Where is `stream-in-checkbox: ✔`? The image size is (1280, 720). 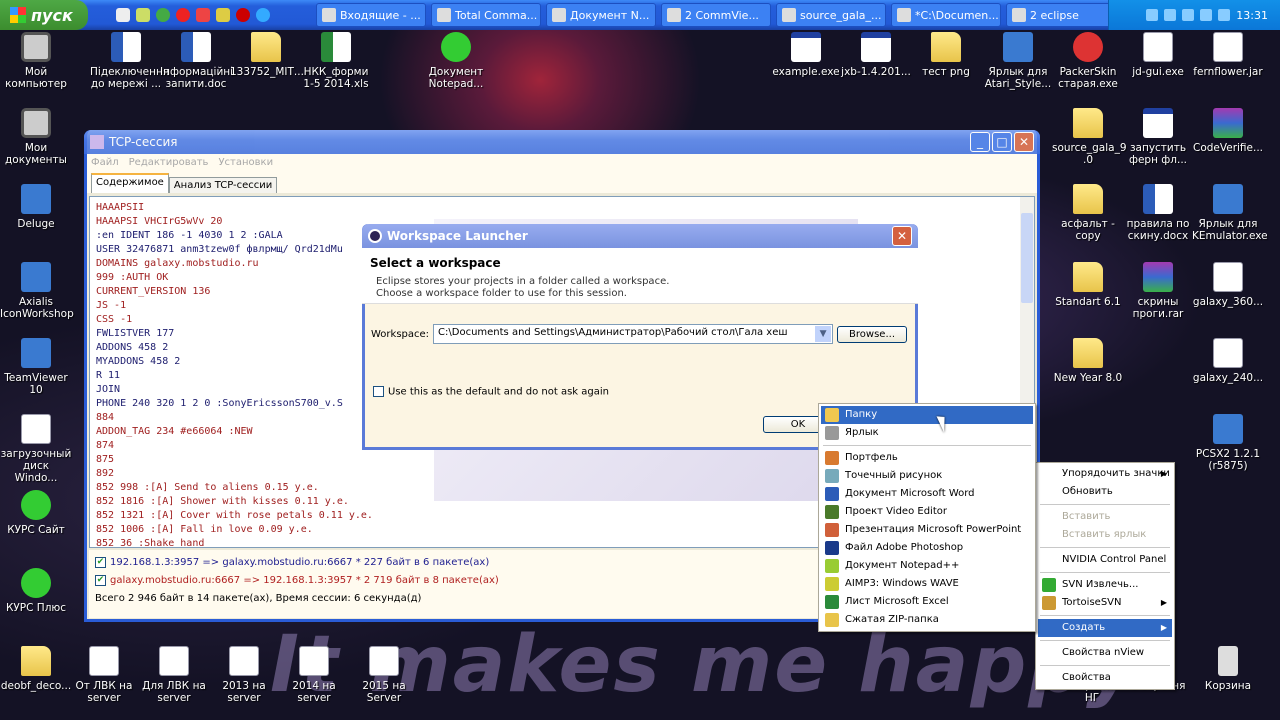
stream-in-checkbox: ✔ is located at coordinates (100, 580).